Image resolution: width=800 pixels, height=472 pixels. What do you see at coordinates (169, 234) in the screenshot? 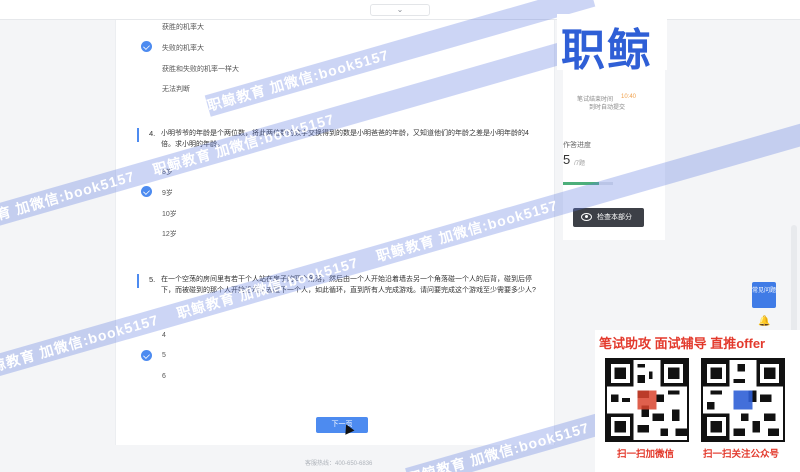
I see `q4-option-4: 12岁` at bounding box center [169, 234].